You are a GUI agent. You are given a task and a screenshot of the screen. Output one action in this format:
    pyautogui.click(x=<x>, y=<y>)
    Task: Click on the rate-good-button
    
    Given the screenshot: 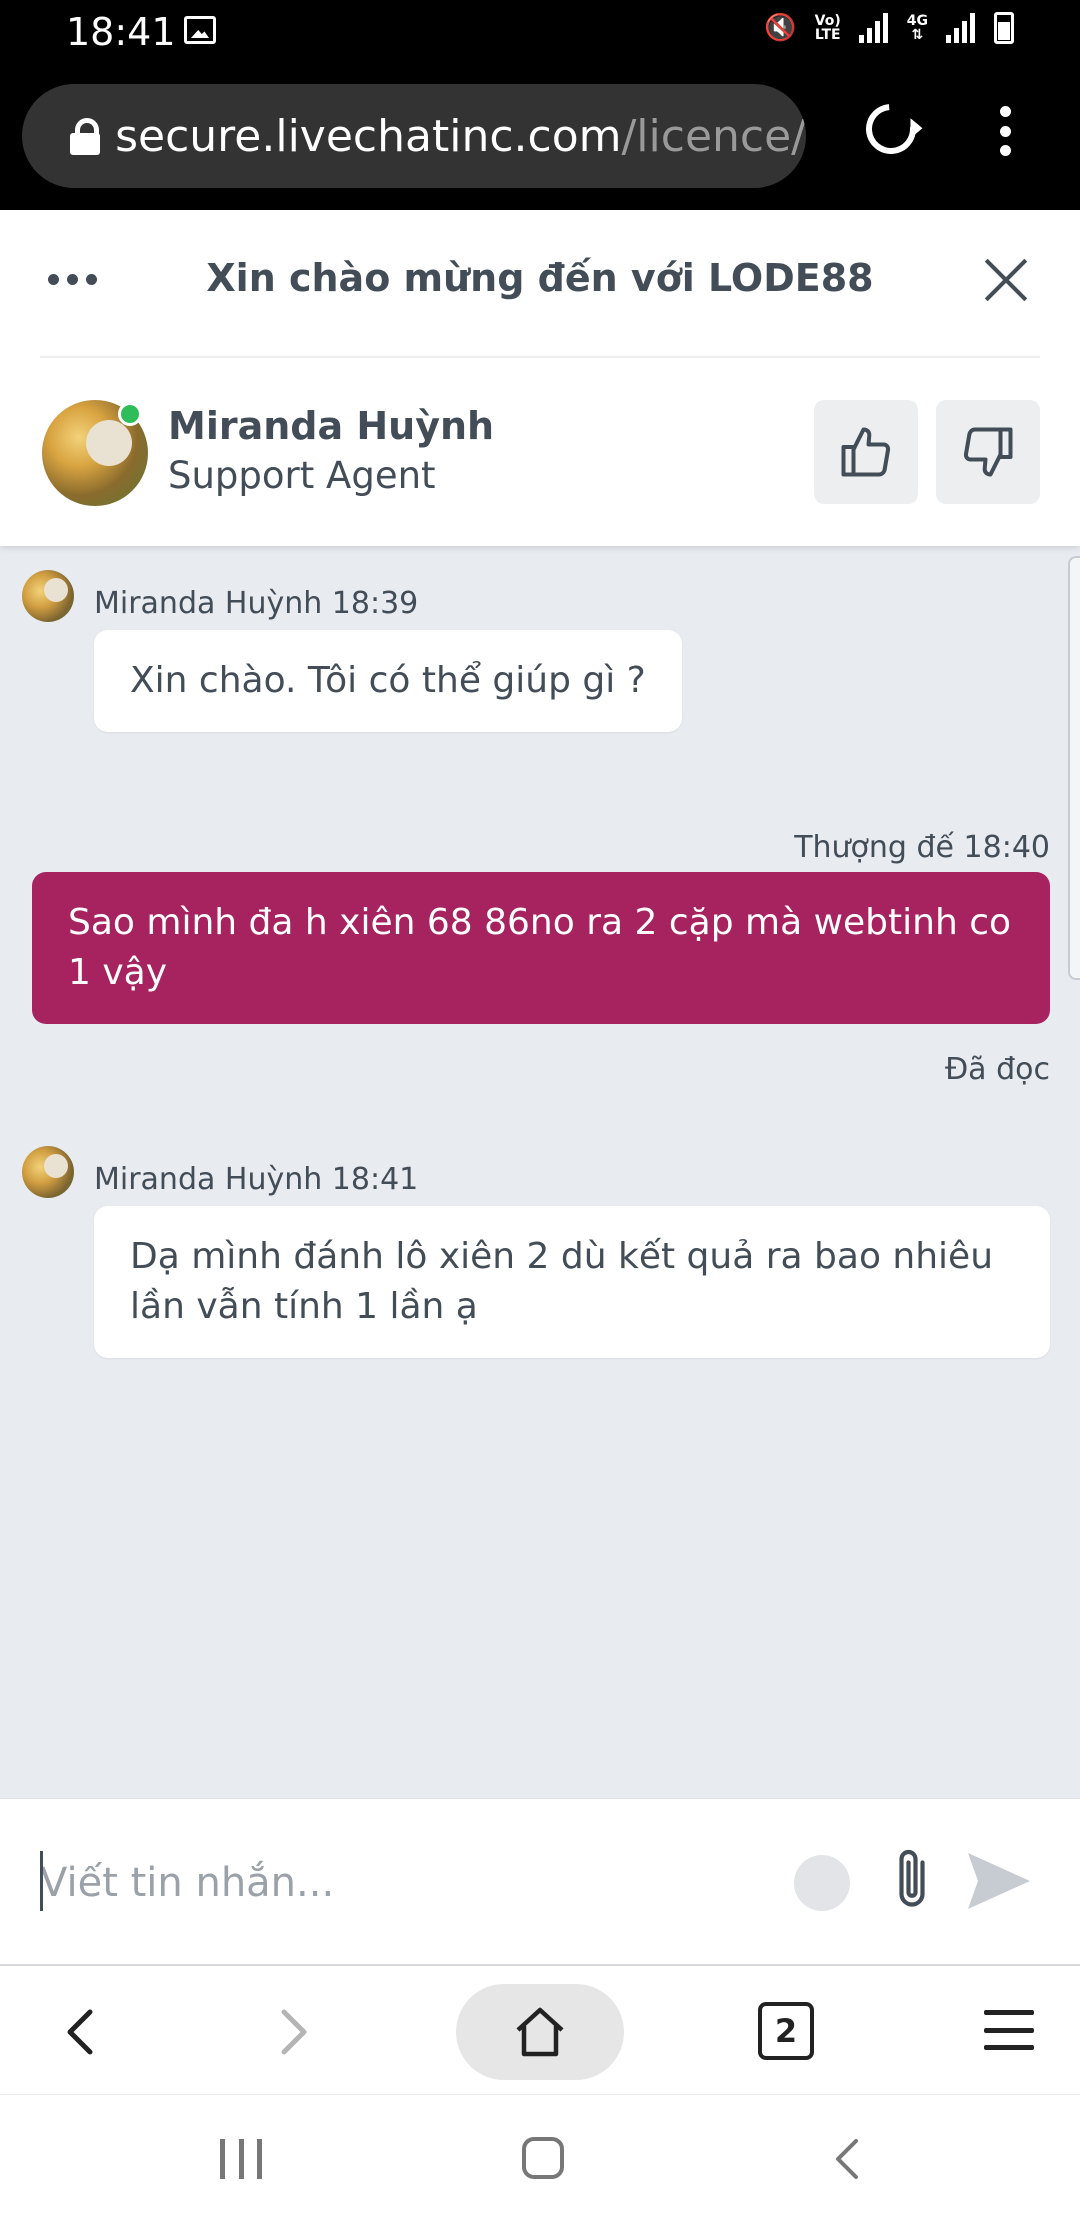 What is the action you would take?
    pyautogui.click(x=866, y=452)
    